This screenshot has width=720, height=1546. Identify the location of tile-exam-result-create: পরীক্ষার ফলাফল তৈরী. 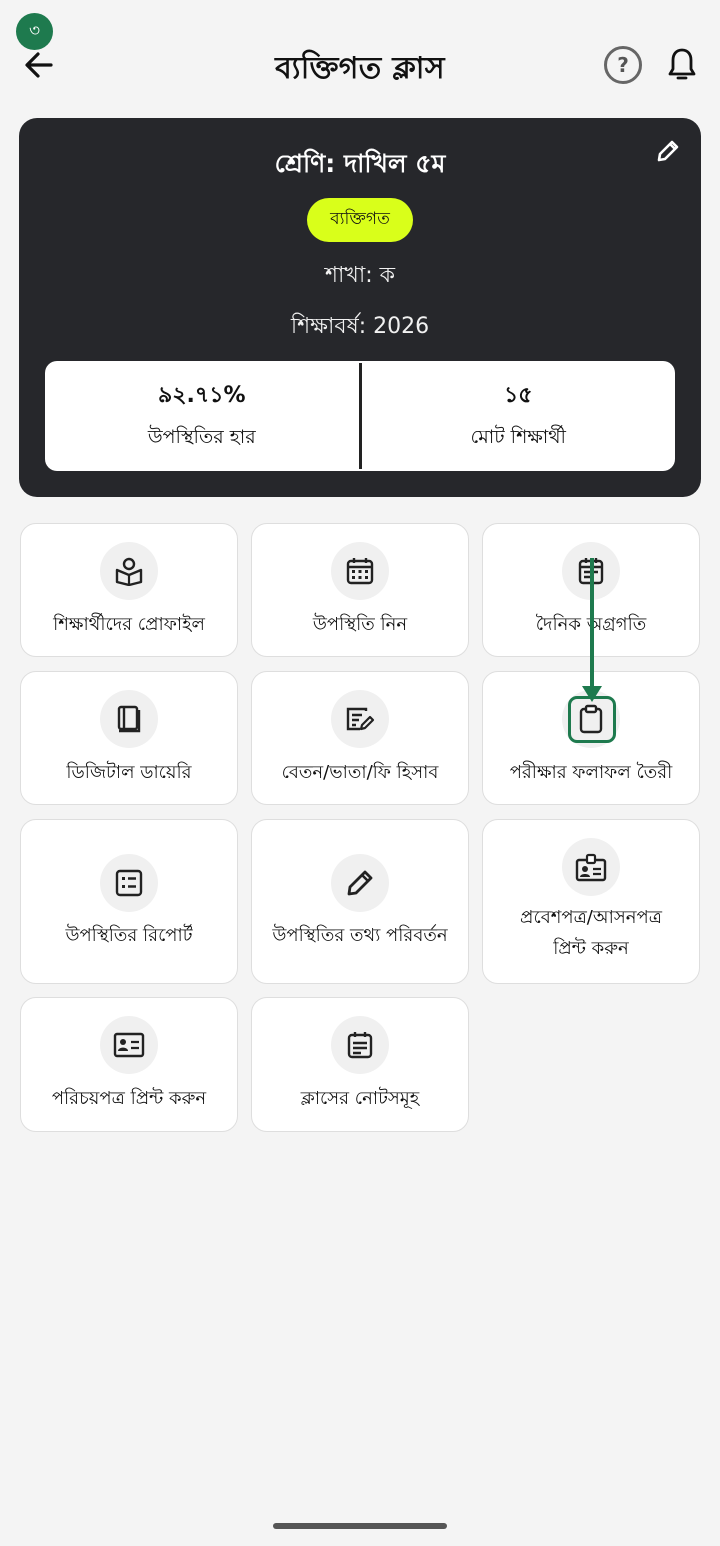
(591, 738).